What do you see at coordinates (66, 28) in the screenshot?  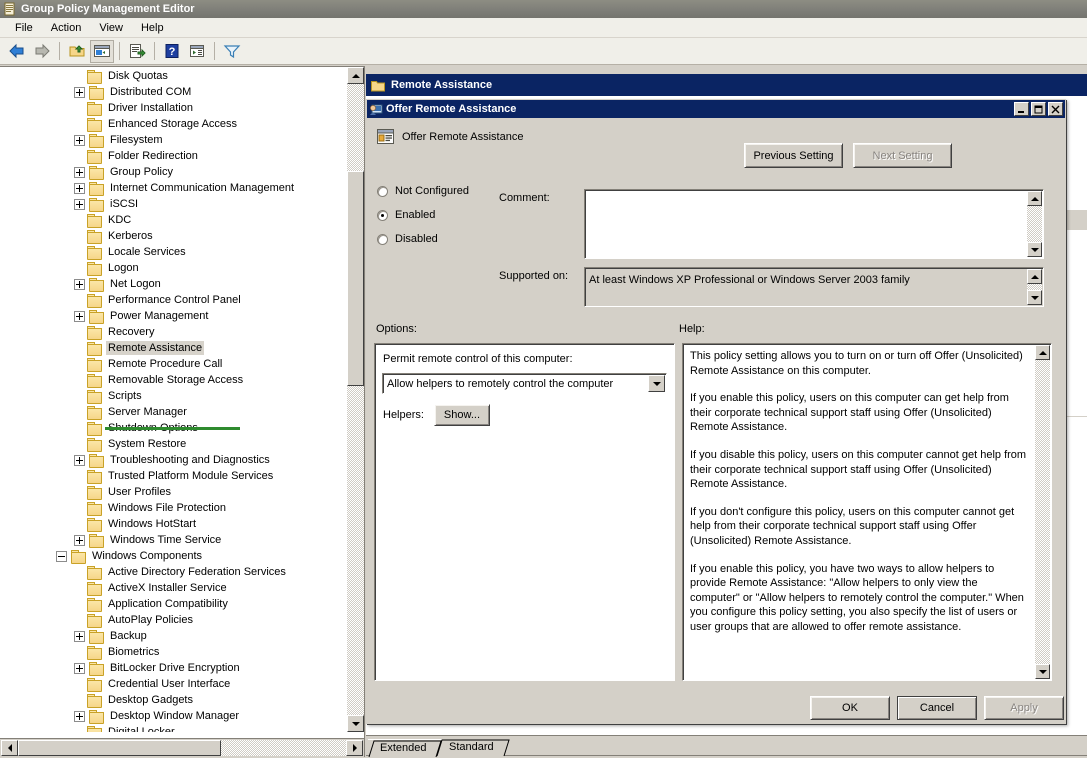 I see `menu-action: Action` at bounding box center [66, 28].